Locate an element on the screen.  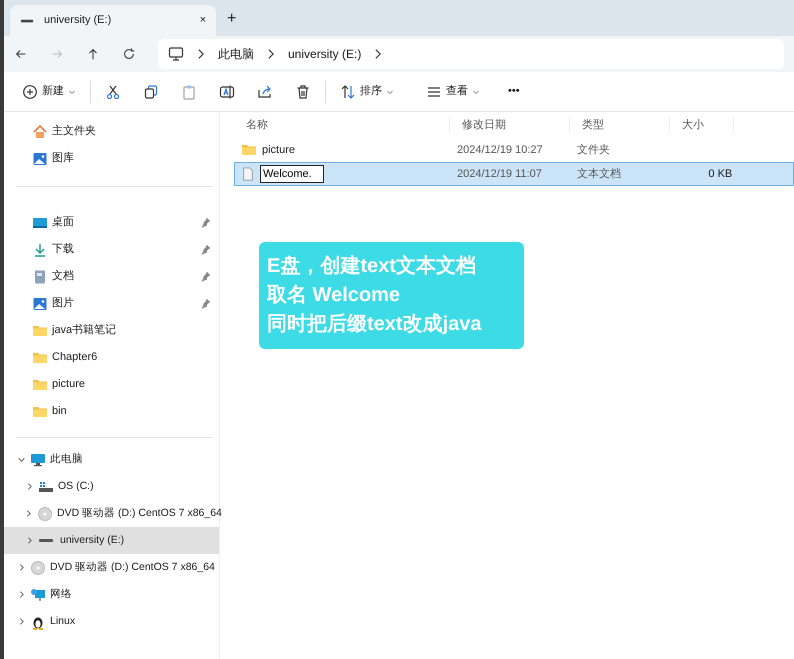
sidebar-item: java书籍笔记 is located at coordinates (111, 330).